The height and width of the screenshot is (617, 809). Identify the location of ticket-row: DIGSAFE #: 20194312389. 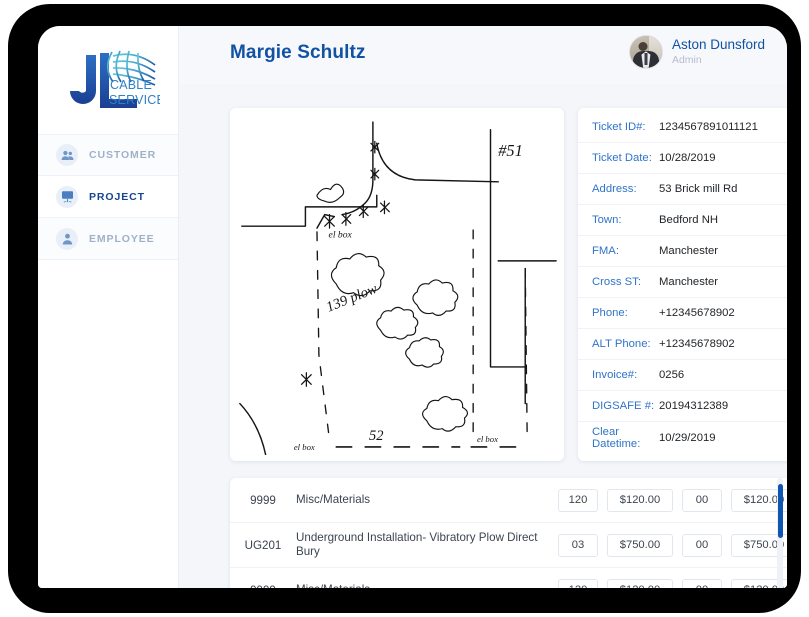
(682, 406).